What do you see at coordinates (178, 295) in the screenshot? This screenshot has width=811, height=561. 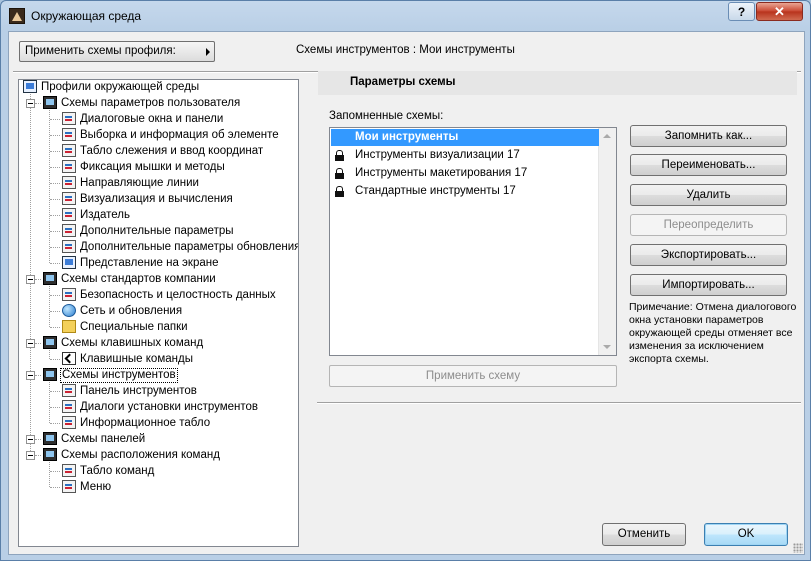 I see `tree-child-item-label: Безопасность и целостность данных` at bounding box center [178, 295].